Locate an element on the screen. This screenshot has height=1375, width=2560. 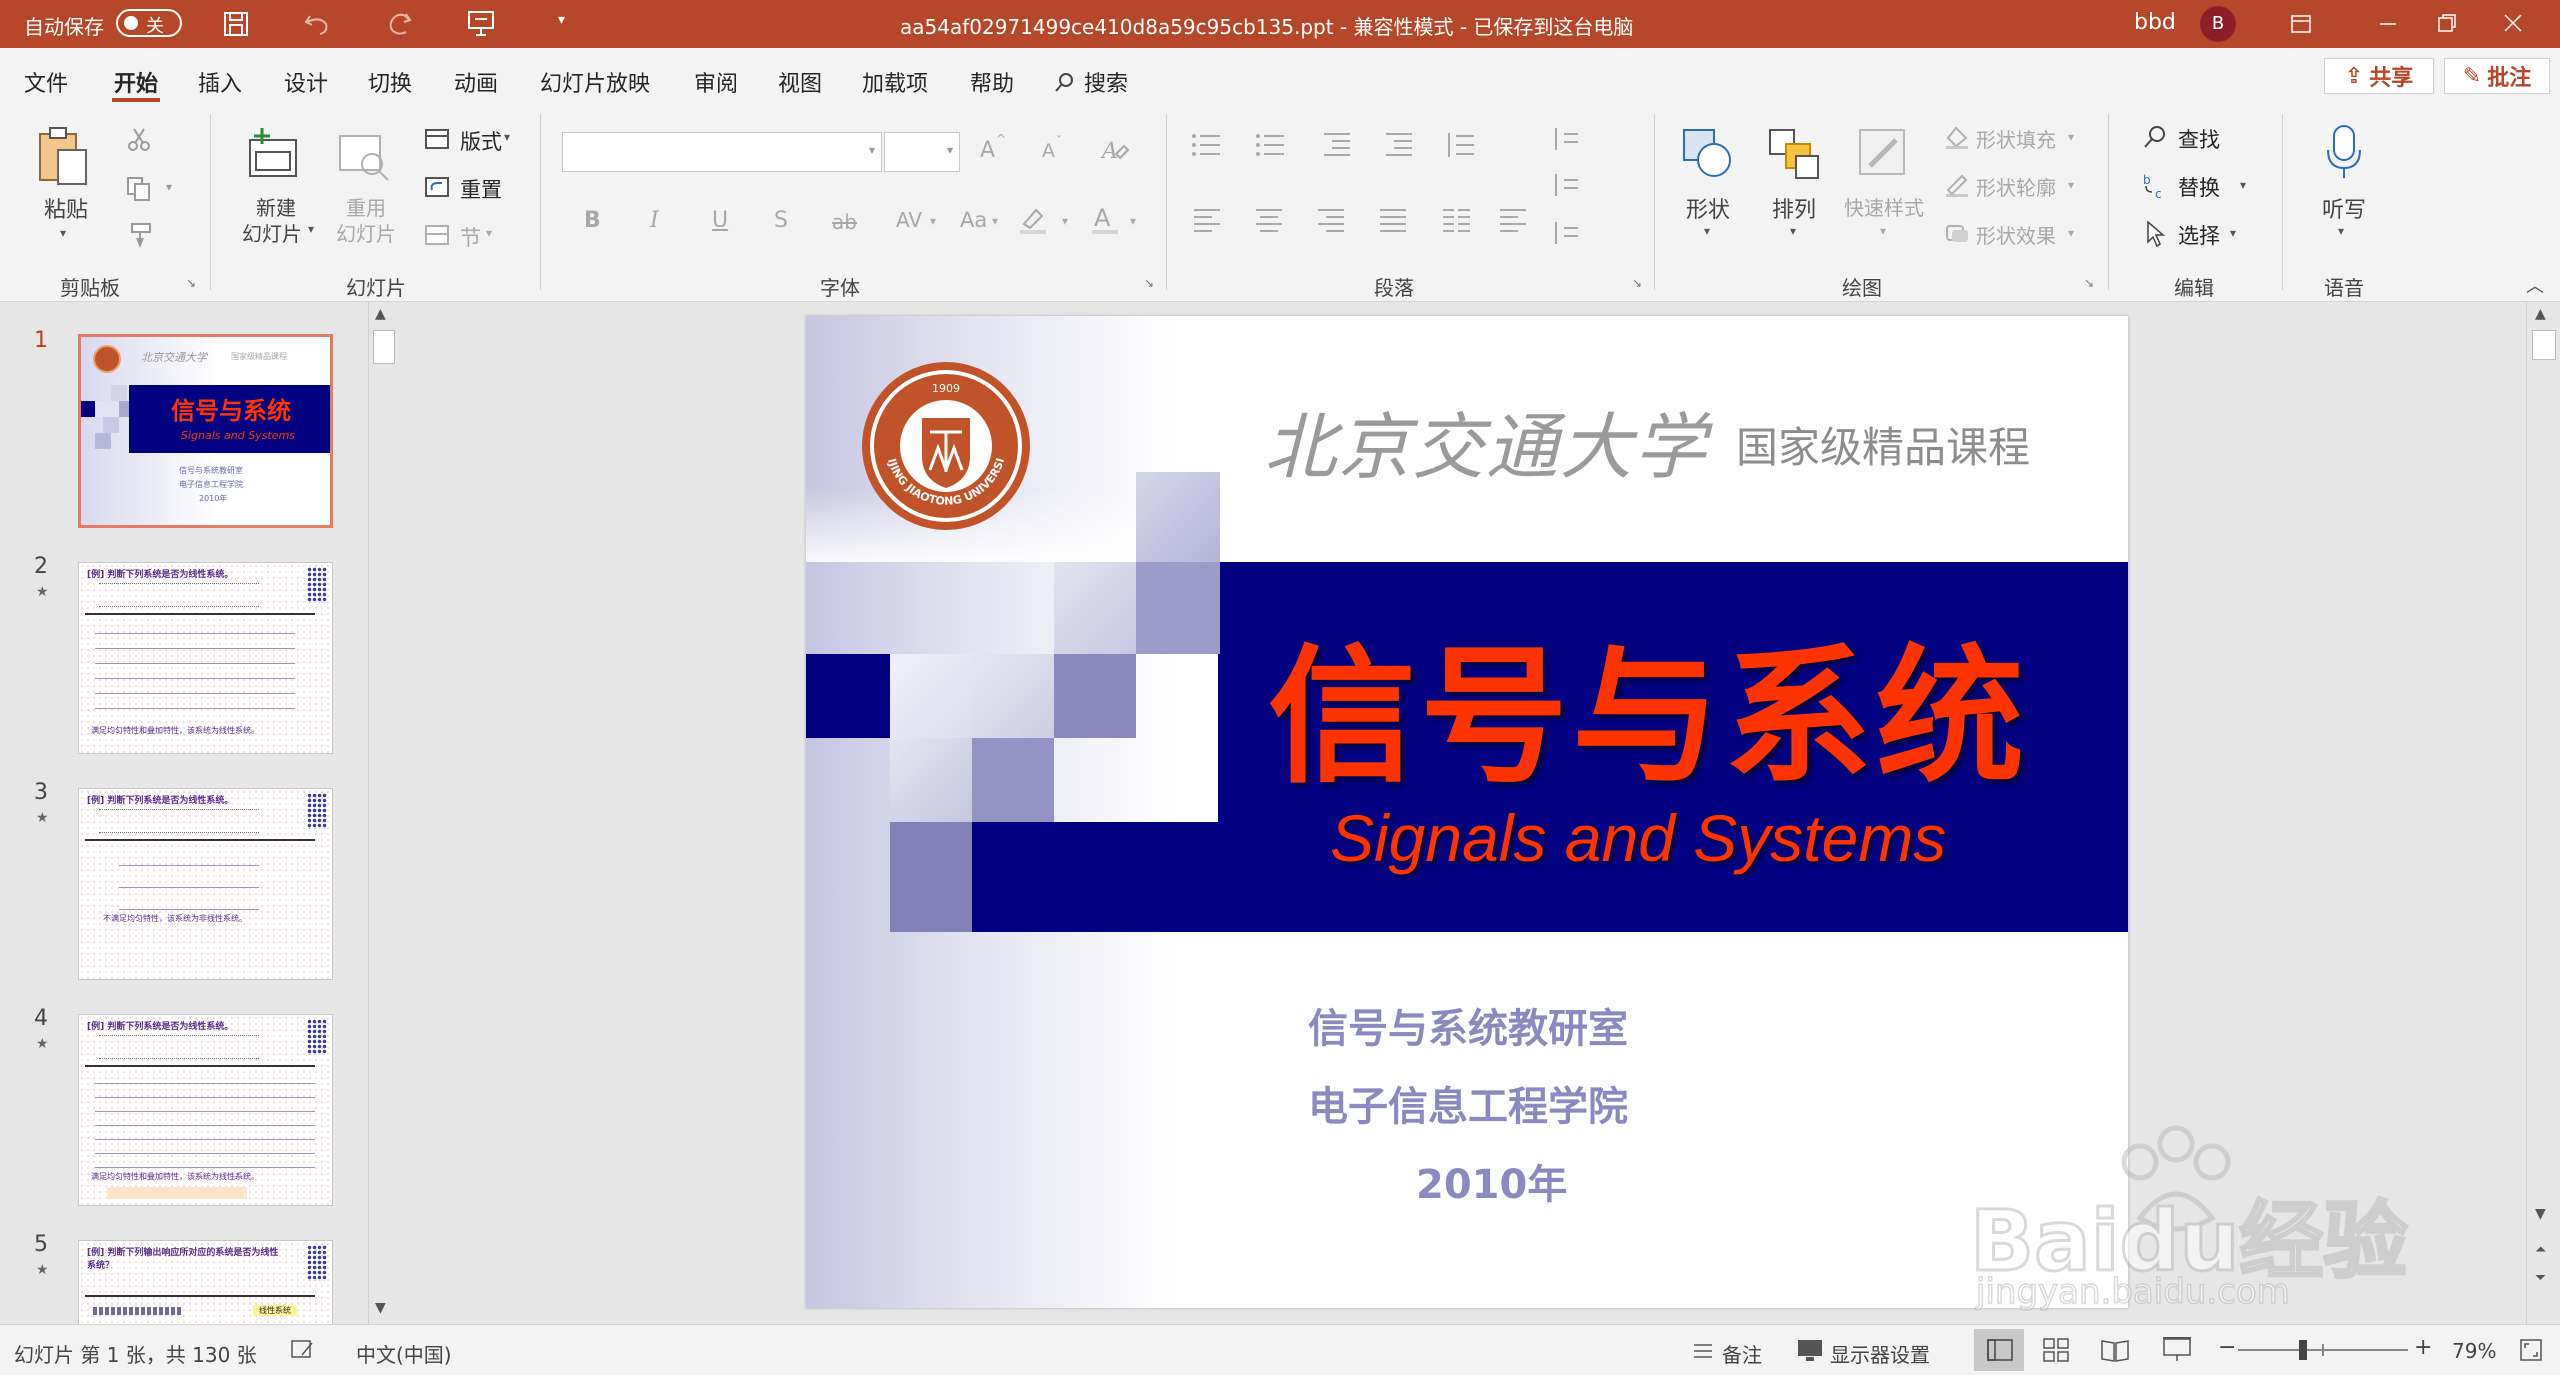
previous-slide-icon: ⏶ is located at coordinates (2540, 1250).